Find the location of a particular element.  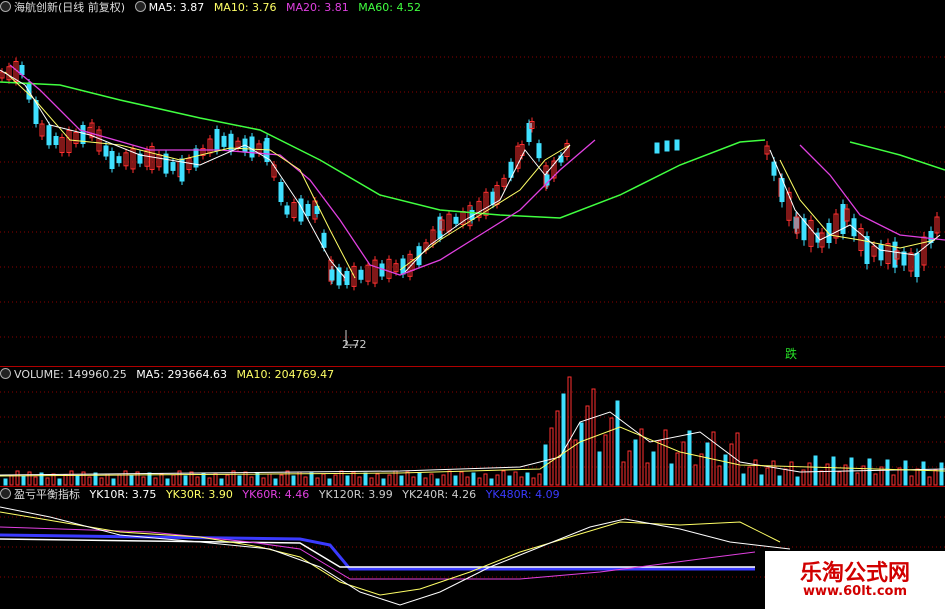

yk30r-label: YK30R: 3.90 is located at coordinates (199, 494).